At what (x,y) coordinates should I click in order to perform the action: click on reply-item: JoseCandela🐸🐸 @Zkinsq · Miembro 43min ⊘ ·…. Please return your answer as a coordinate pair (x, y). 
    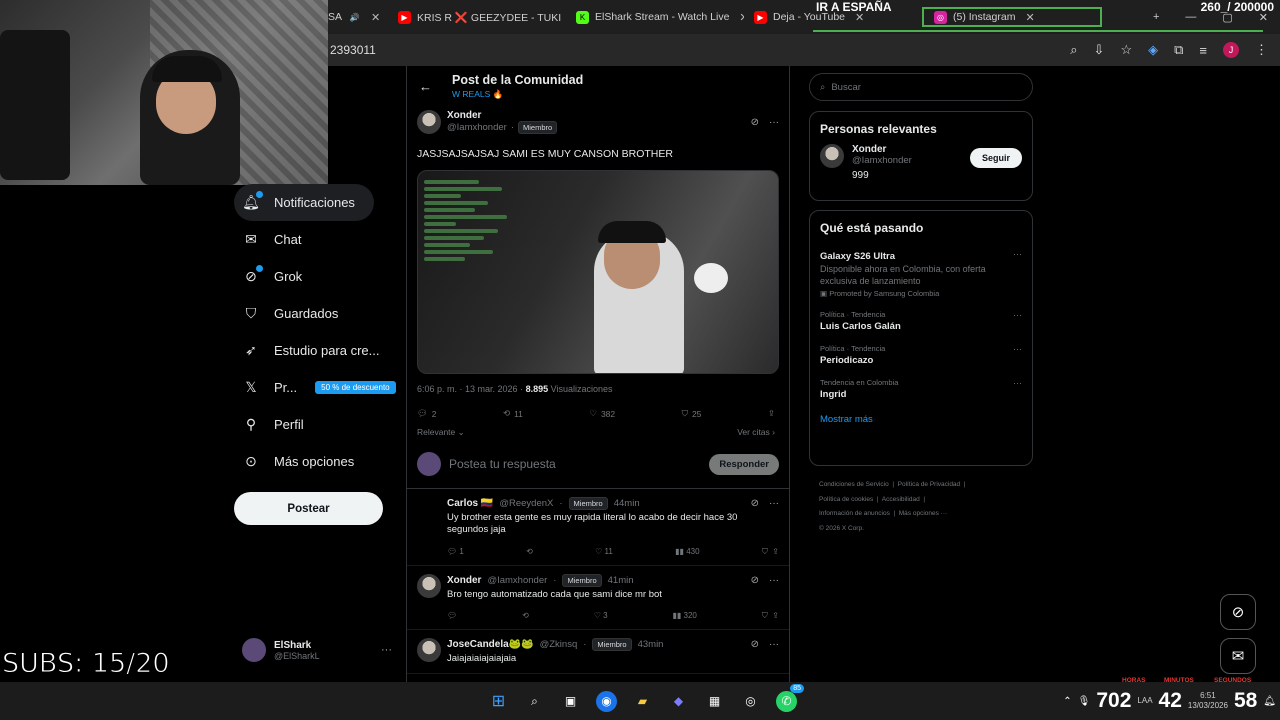
    Looking at the image, I should click on (598, 652).